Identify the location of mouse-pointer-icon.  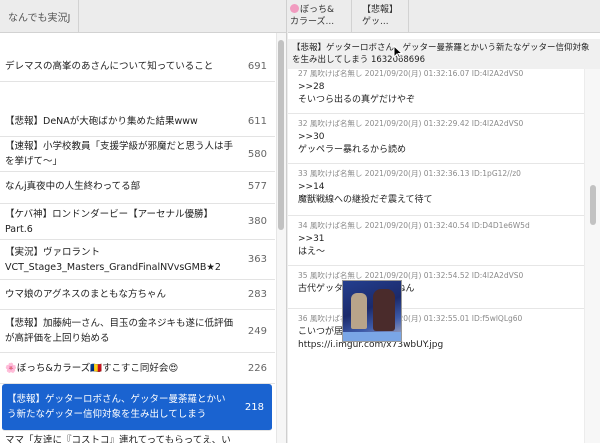
(398, 52).